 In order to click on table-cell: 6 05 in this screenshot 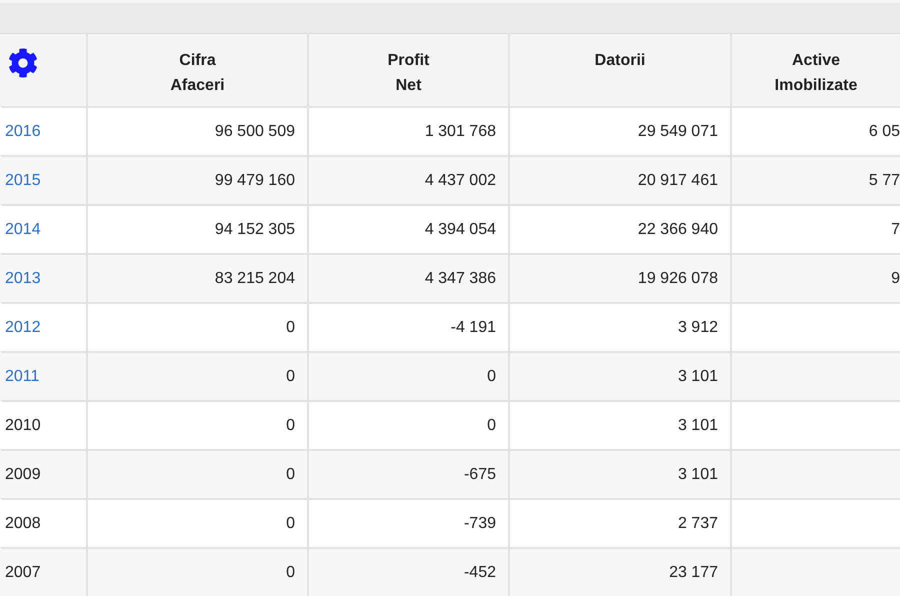, I will do `click(884, 131)`.